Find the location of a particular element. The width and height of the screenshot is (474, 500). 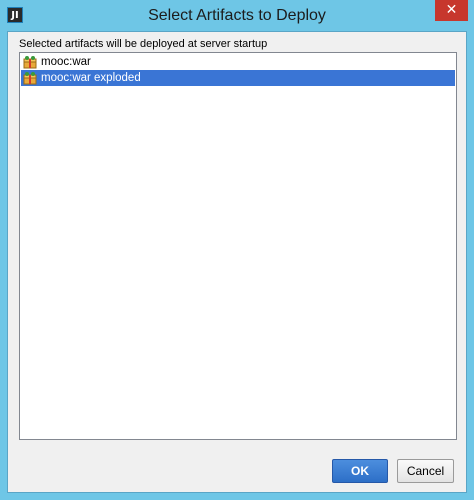

artifact-item-mooc-war: mooc:war is located at coordinates (238, 62).